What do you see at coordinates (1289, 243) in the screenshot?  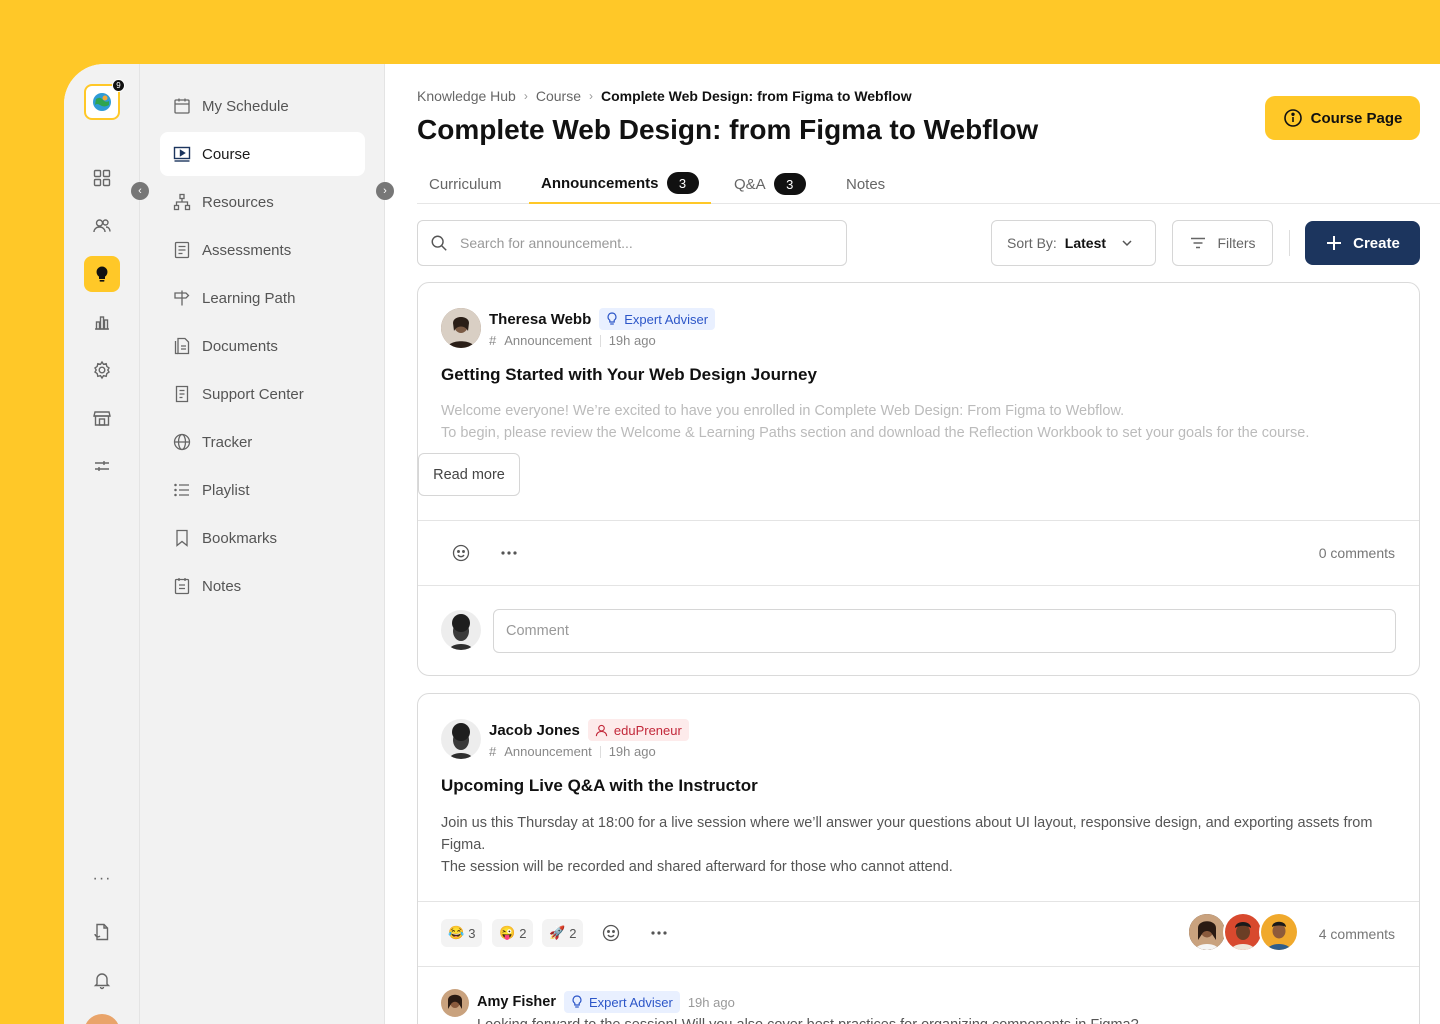 I see `toolbar-divider` at bounding box center [1289, 243].